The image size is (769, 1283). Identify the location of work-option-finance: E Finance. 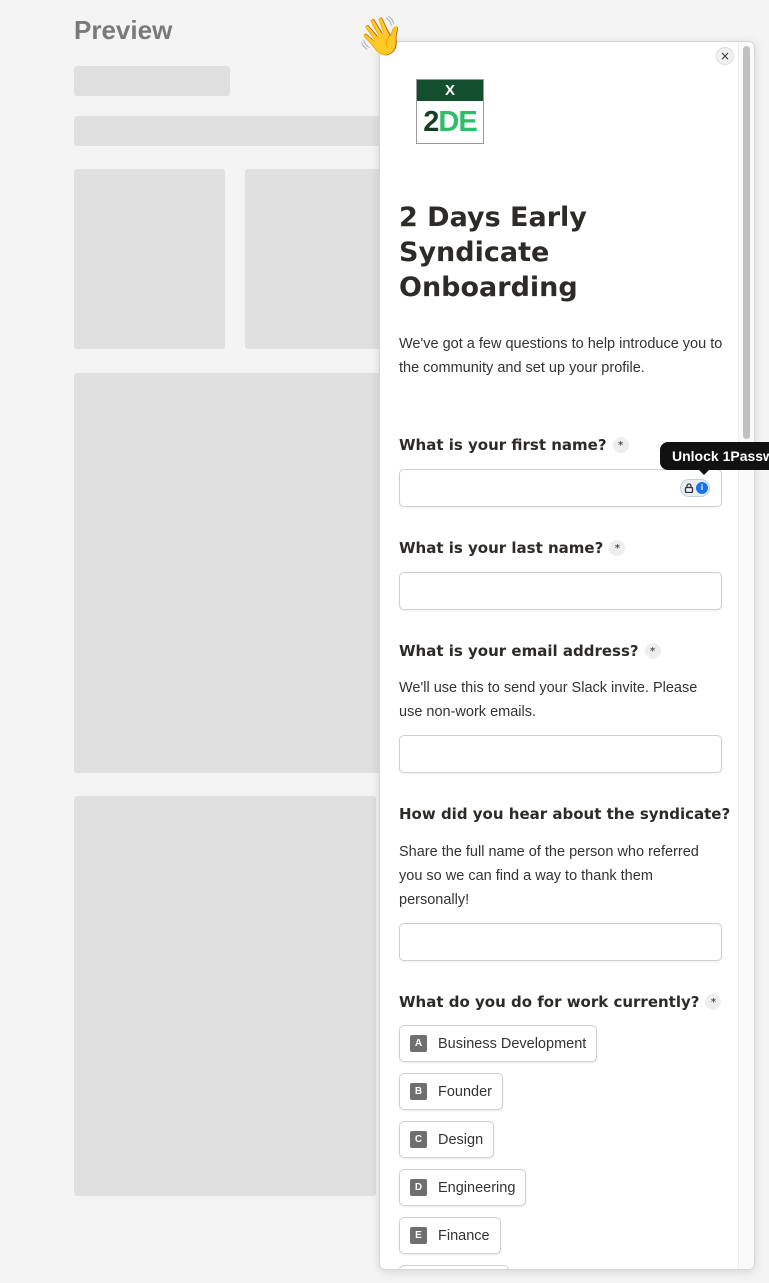
(450, 1235).